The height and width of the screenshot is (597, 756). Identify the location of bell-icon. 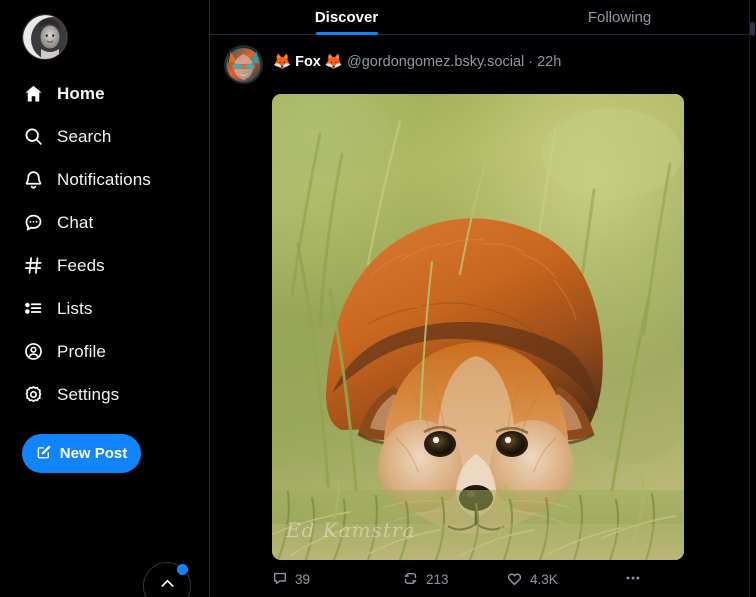
(33, 180).